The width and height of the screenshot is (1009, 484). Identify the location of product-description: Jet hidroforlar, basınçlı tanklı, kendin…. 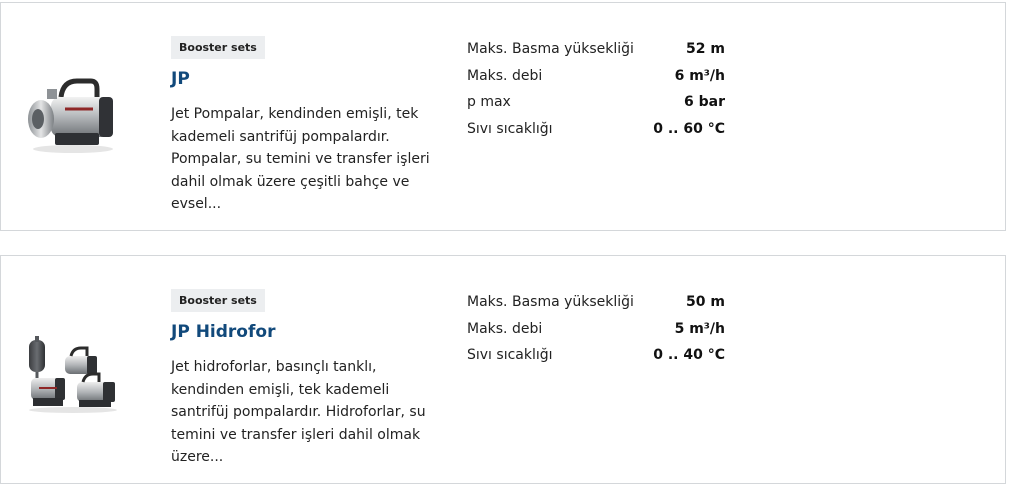
(298, 412).